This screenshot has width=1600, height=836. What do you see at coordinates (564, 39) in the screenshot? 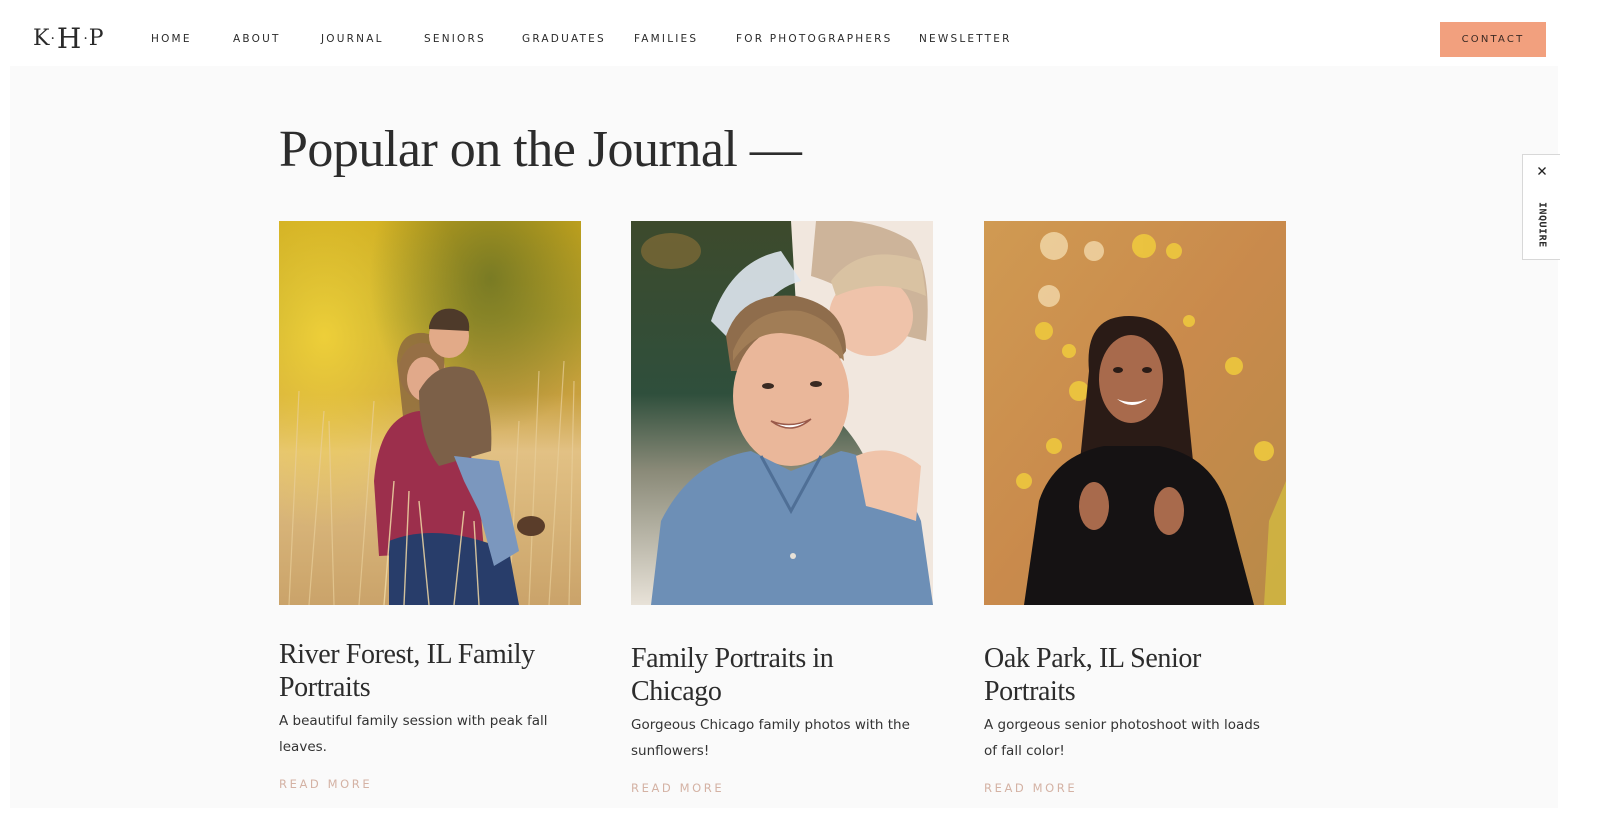
I see `nav-graduates: GRADUATES` at bounding box center [564, 39].